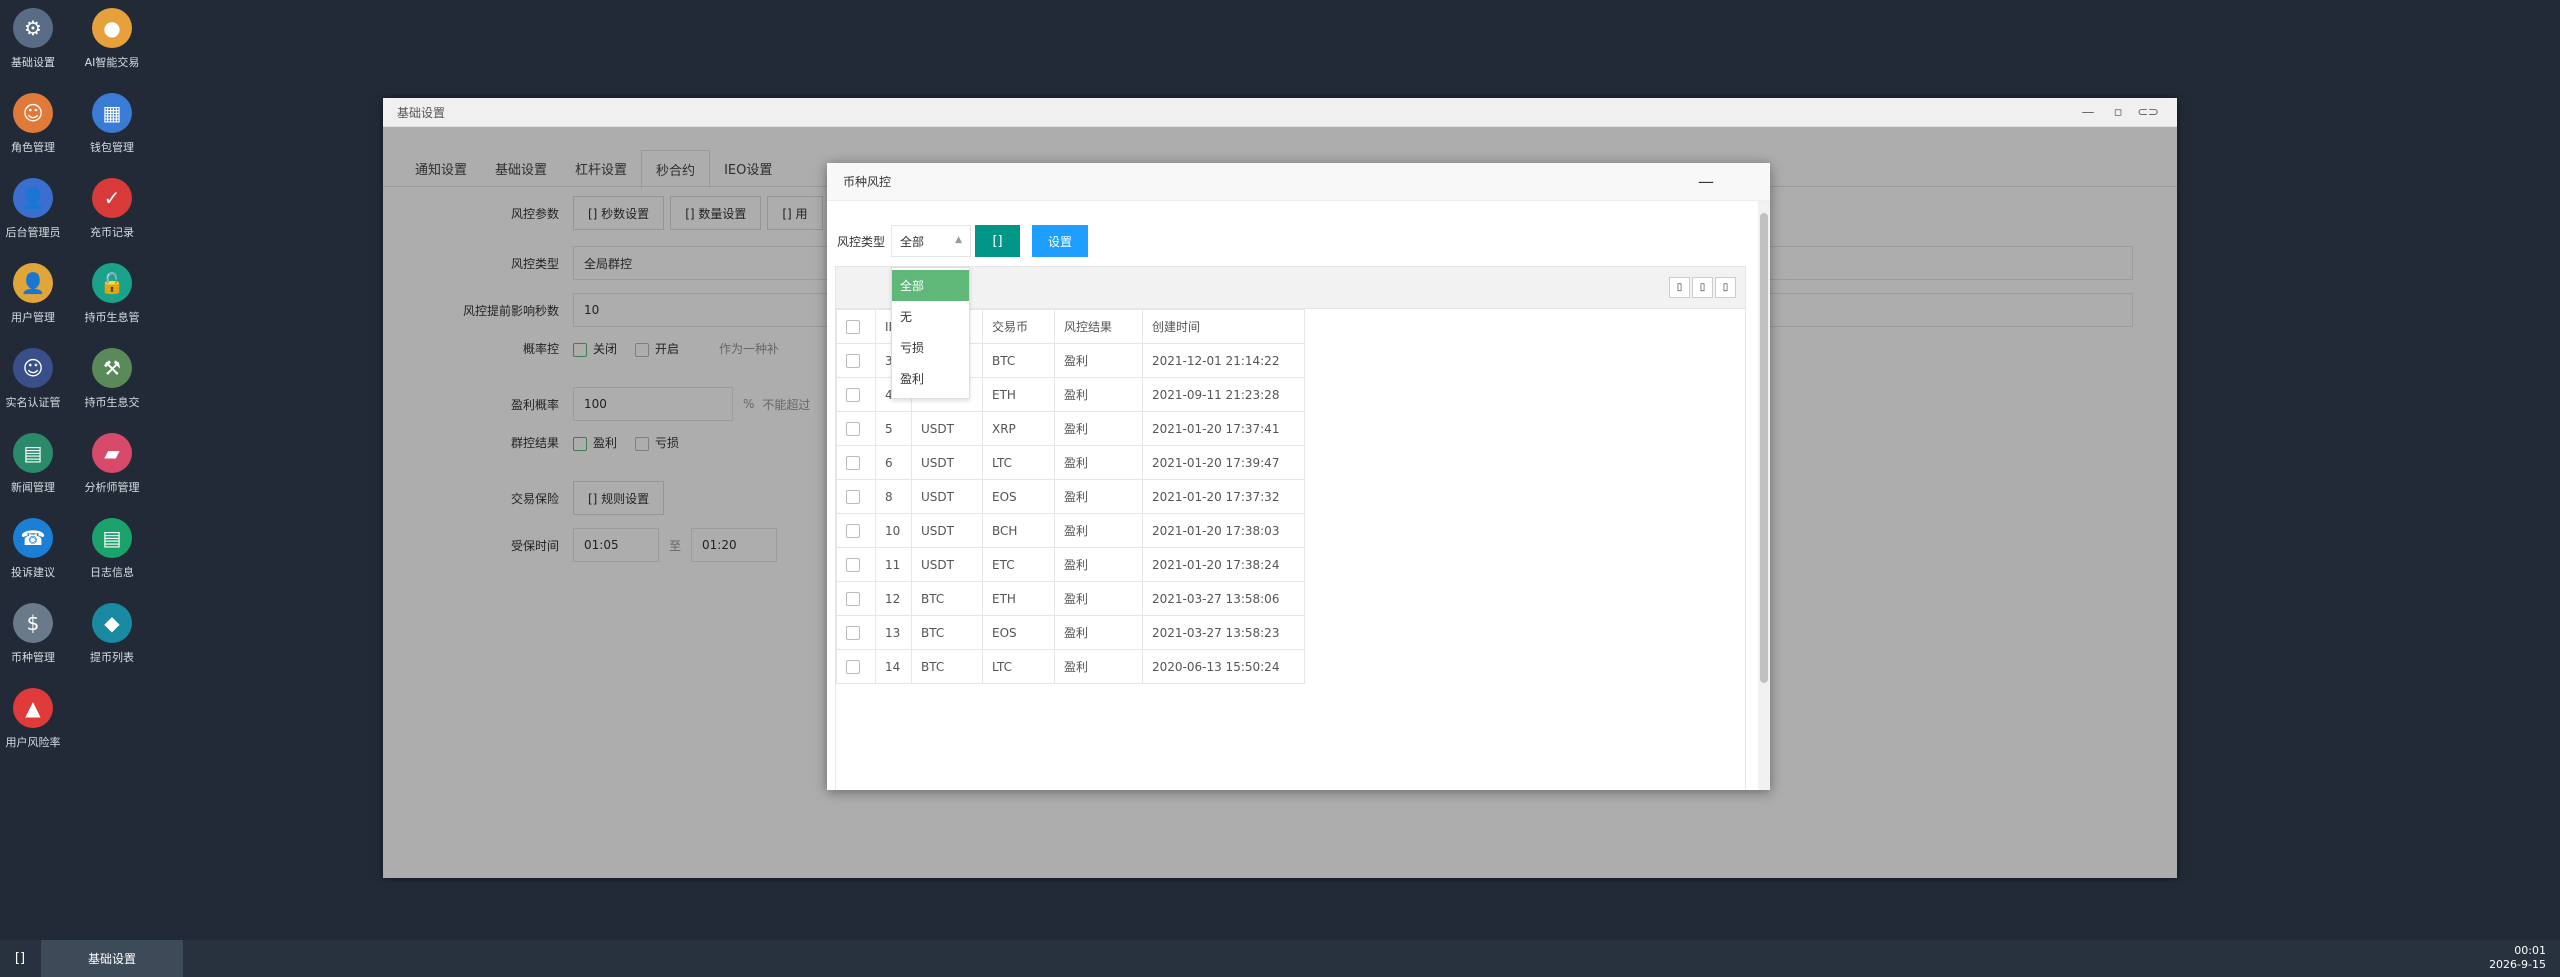  Describe the element at coordinates (33, 28) in the screenshot. I see `gear-icon: ⚙` at that location.